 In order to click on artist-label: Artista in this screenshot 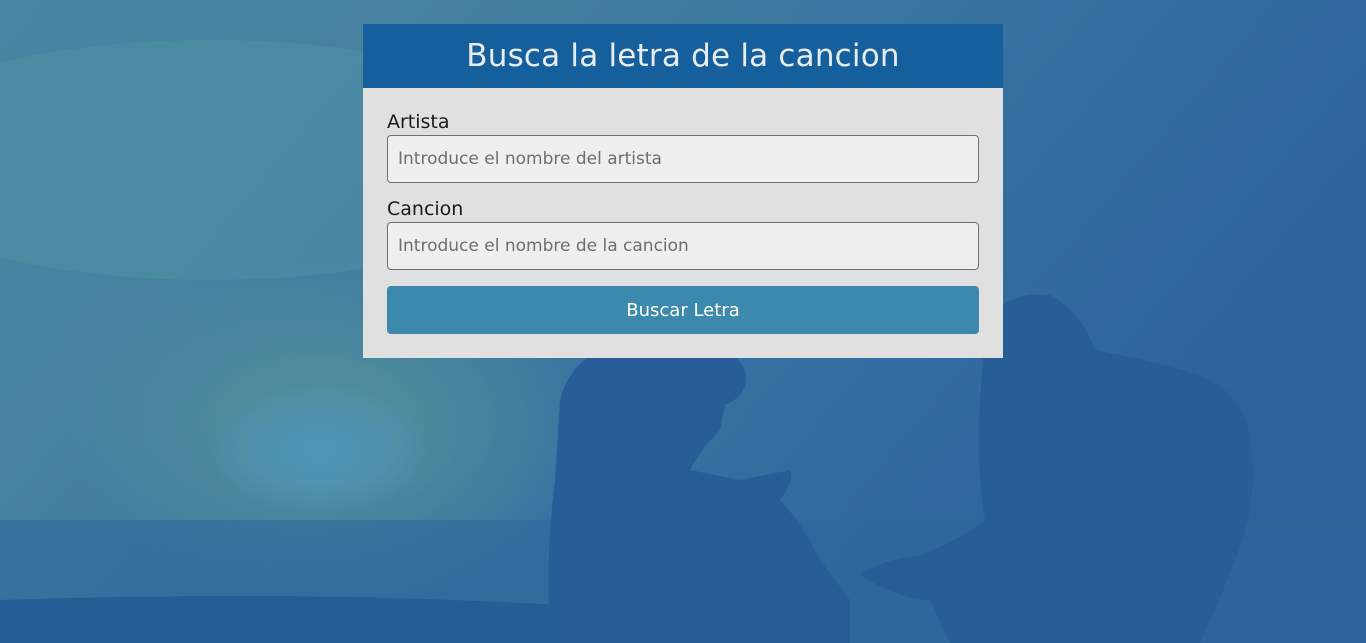, I will do `click(418, 122)`.